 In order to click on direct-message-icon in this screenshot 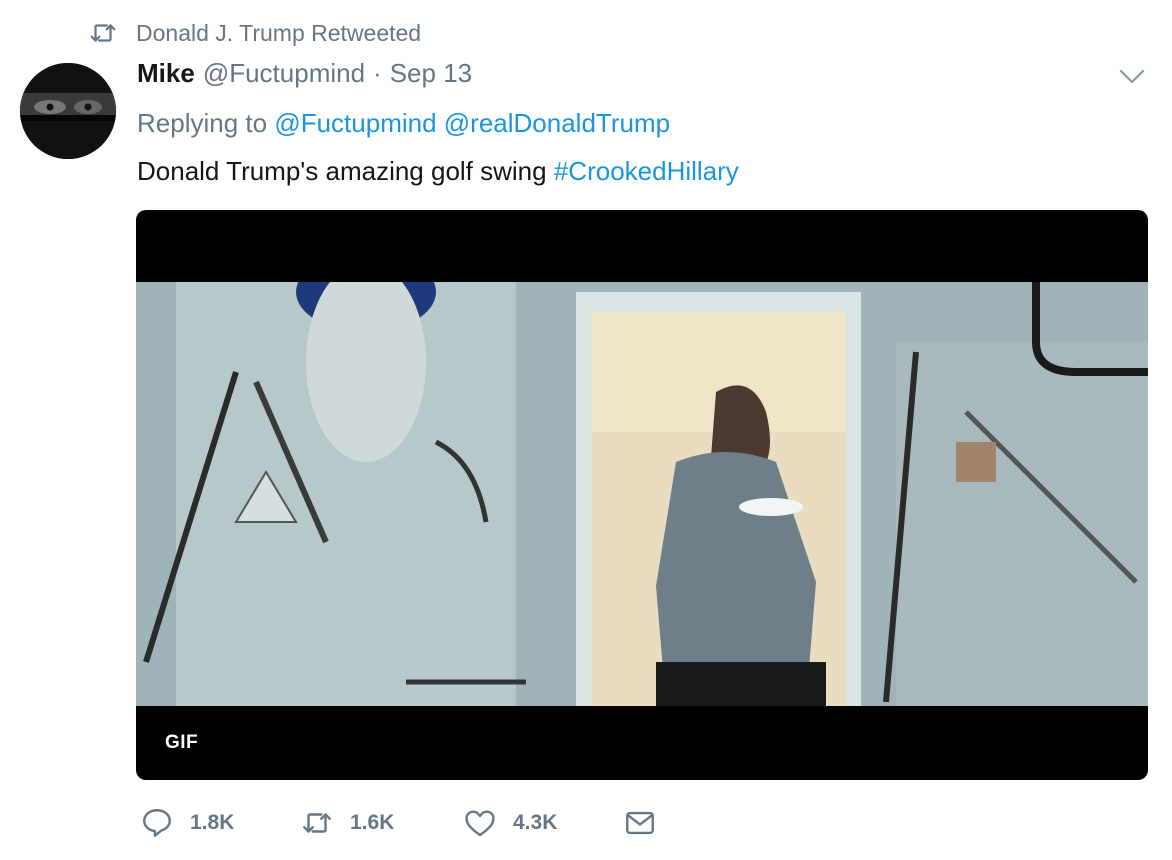, I will do `click(640, 823)`.